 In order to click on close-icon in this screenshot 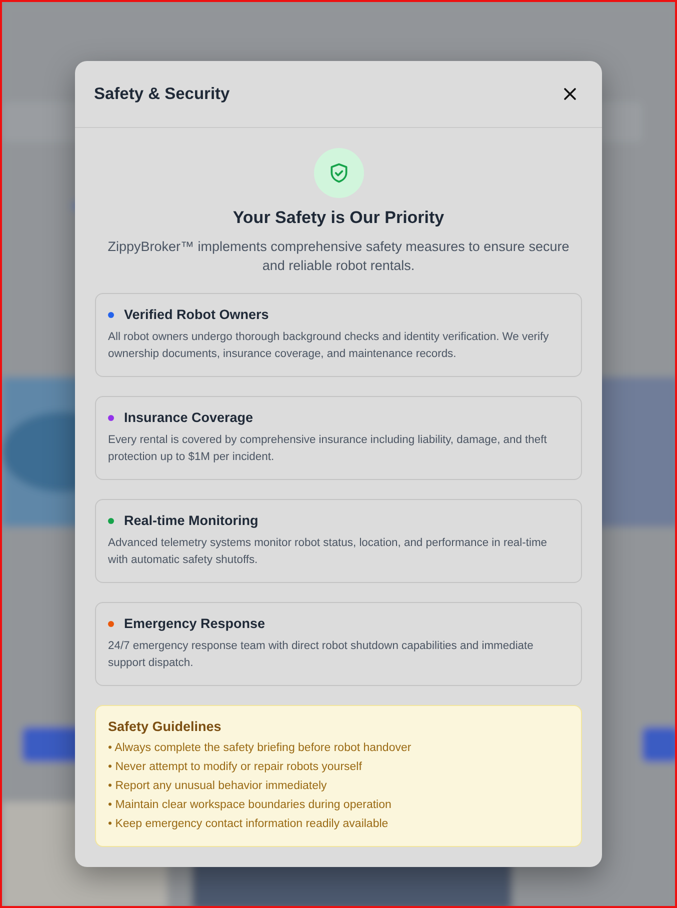, I will do `click(570, 94)`.